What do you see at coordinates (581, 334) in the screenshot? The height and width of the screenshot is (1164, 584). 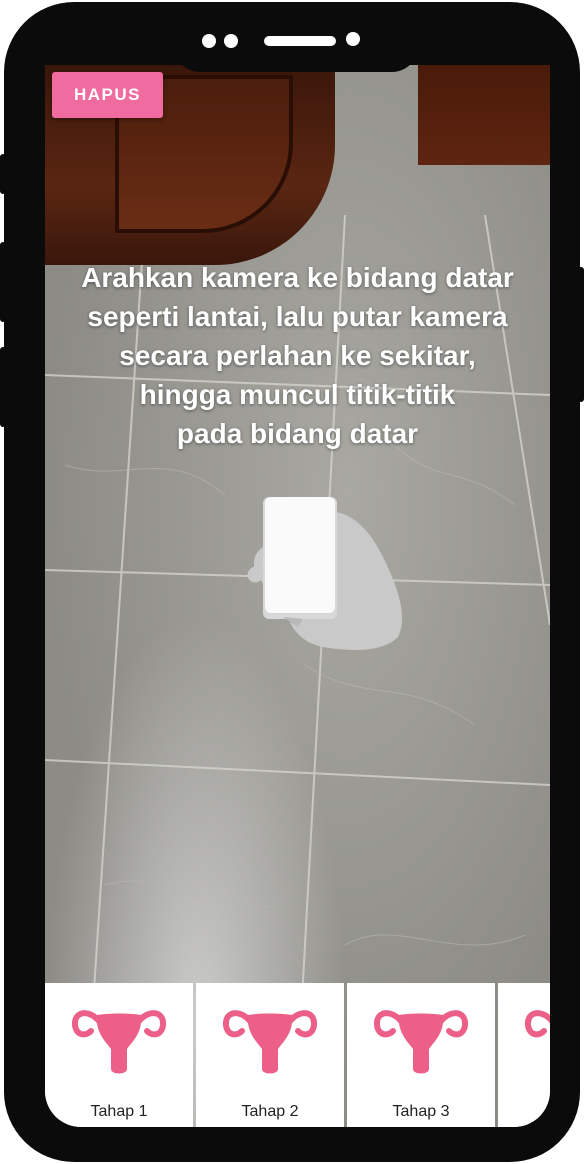 I see `power-button` at bounding box center [581, 334].